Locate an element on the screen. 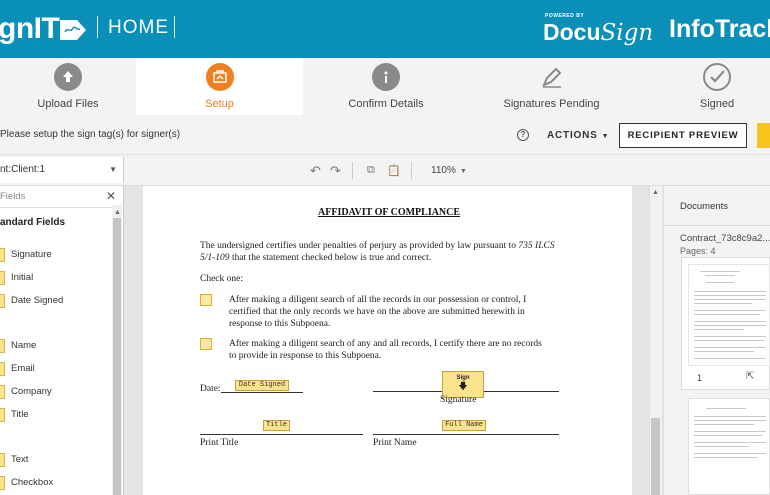 This screenshot has height=495, width=770. recipient-preview-button: RECIPIENT PREVIEW is located at coordinates (683, 135).